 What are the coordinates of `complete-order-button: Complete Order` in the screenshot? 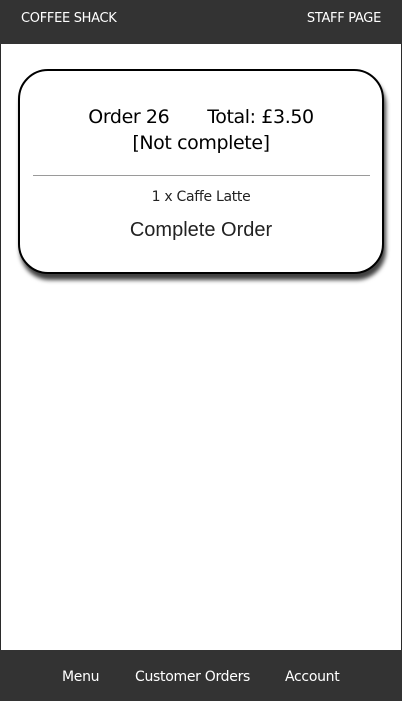 It's located at (201, 230).